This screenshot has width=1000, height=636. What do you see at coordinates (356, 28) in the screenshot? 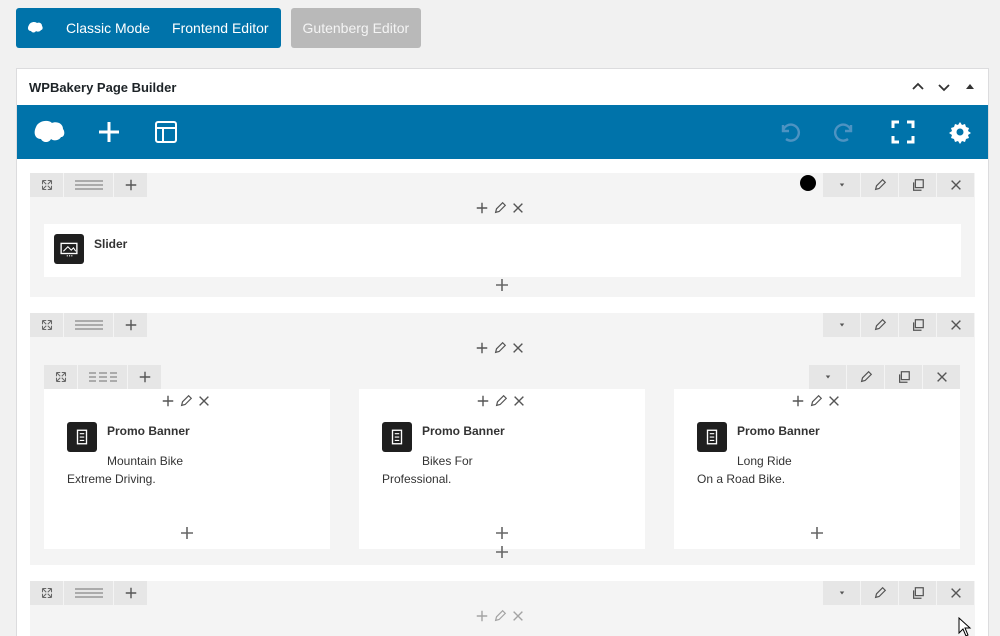
I see `gutenberg-editor-button: Gutenberg Editor` at bounding box center [356, 28].